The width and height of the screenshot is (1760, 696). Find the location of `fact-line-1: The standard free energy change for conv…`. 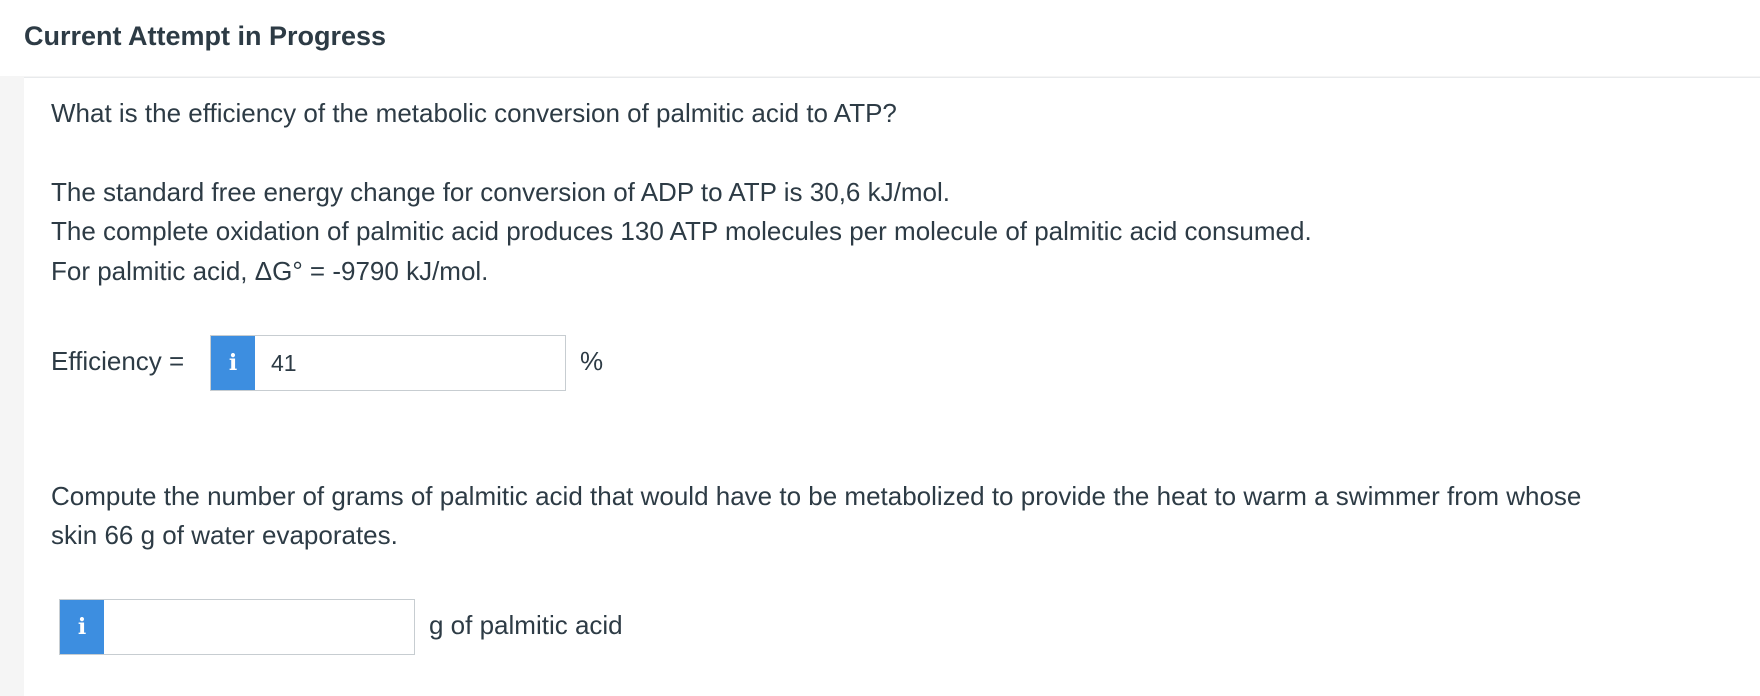

fact-line-1: The standard free energy change for conv… is located at coordinates (500, 192).